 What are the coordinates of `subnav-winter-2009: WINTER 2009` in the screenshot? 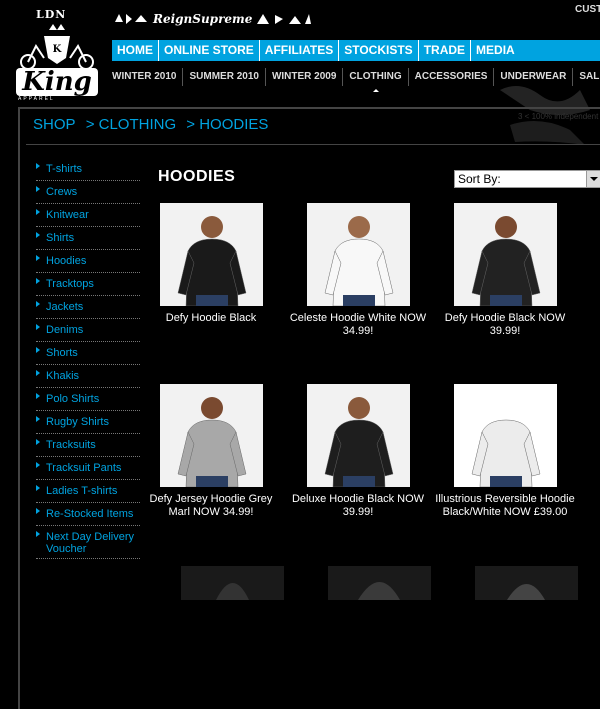 It's located at (305, 77).